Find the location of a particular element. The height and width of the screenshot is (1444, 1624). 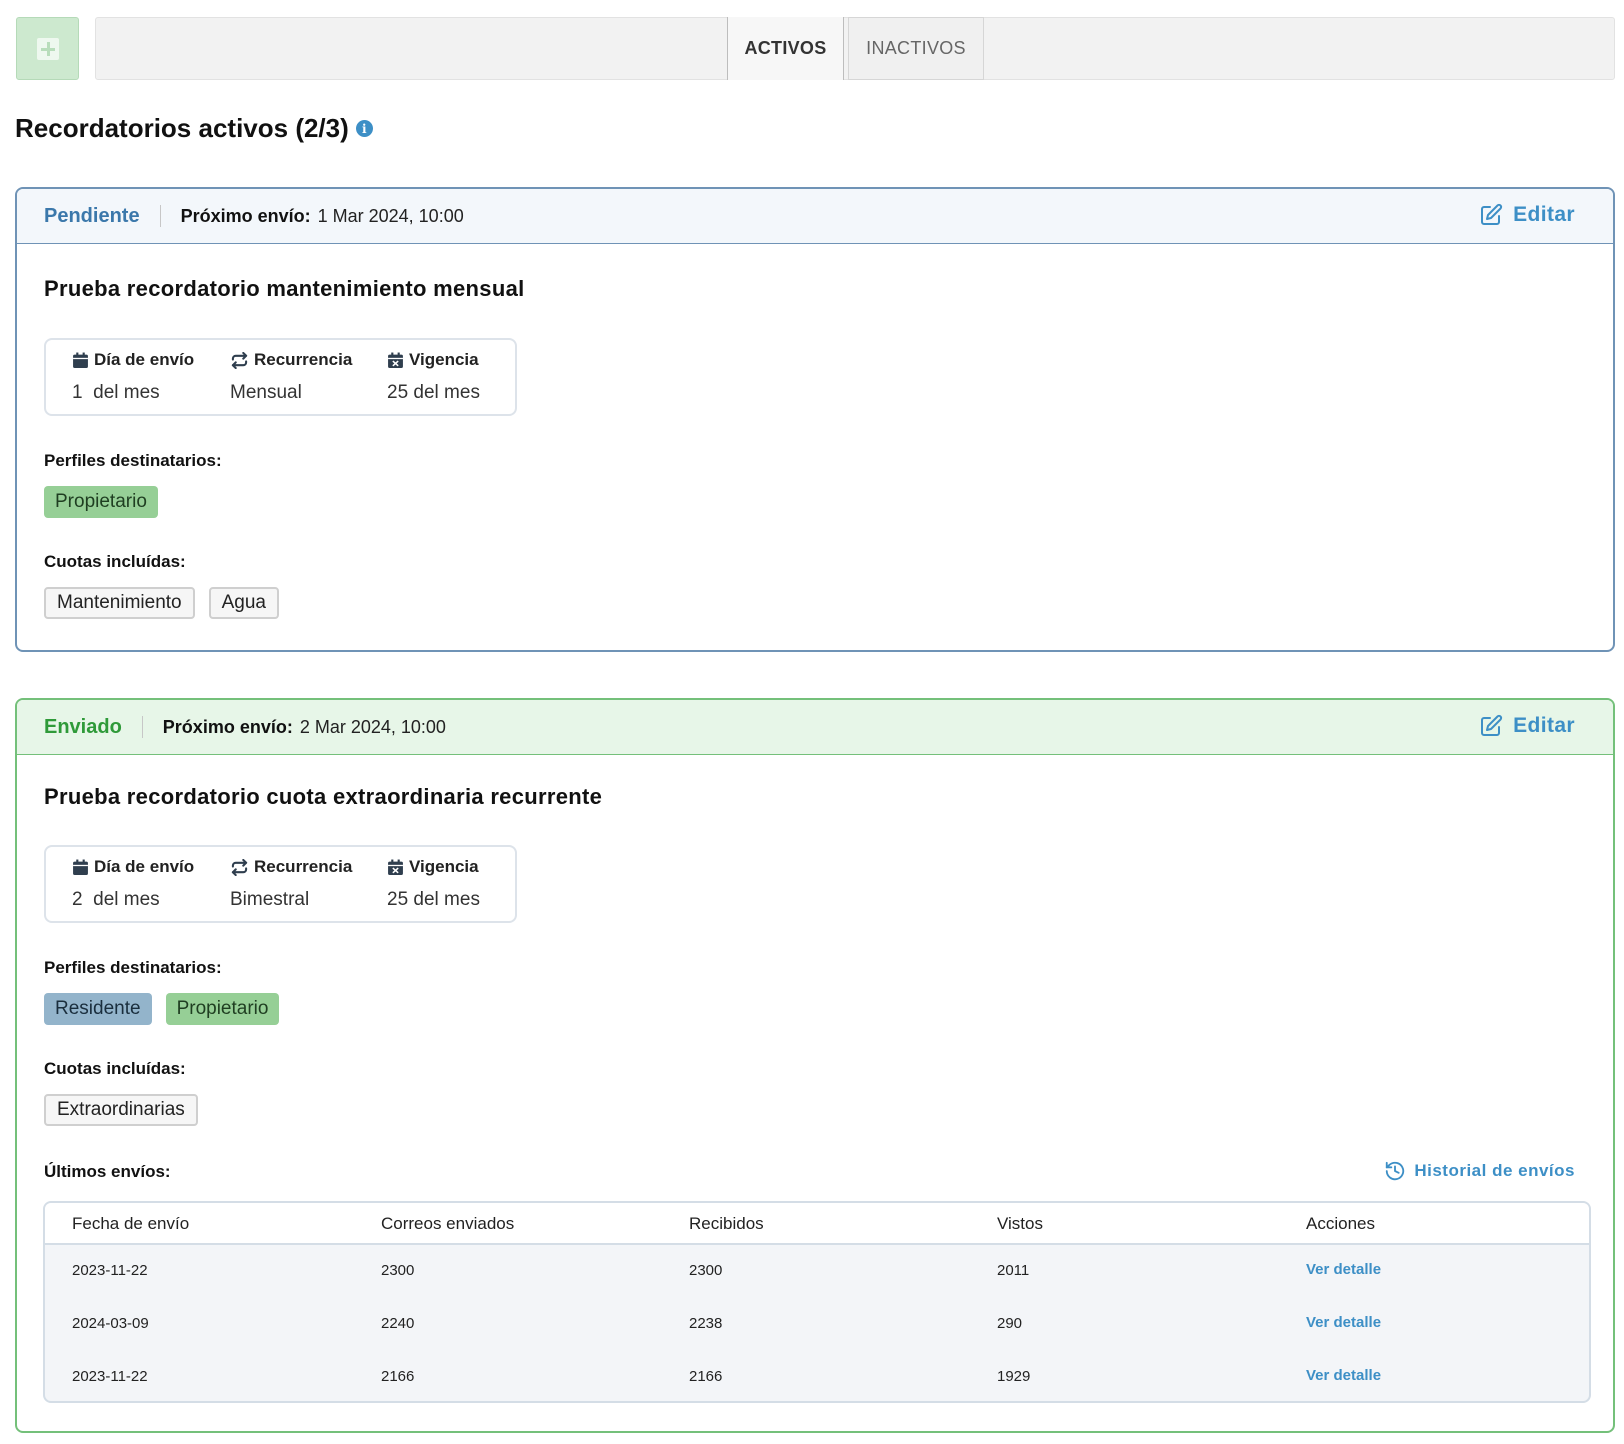

next-send-value: 1 Mar 2024, 10:00 is located at coordinates (390, 215).